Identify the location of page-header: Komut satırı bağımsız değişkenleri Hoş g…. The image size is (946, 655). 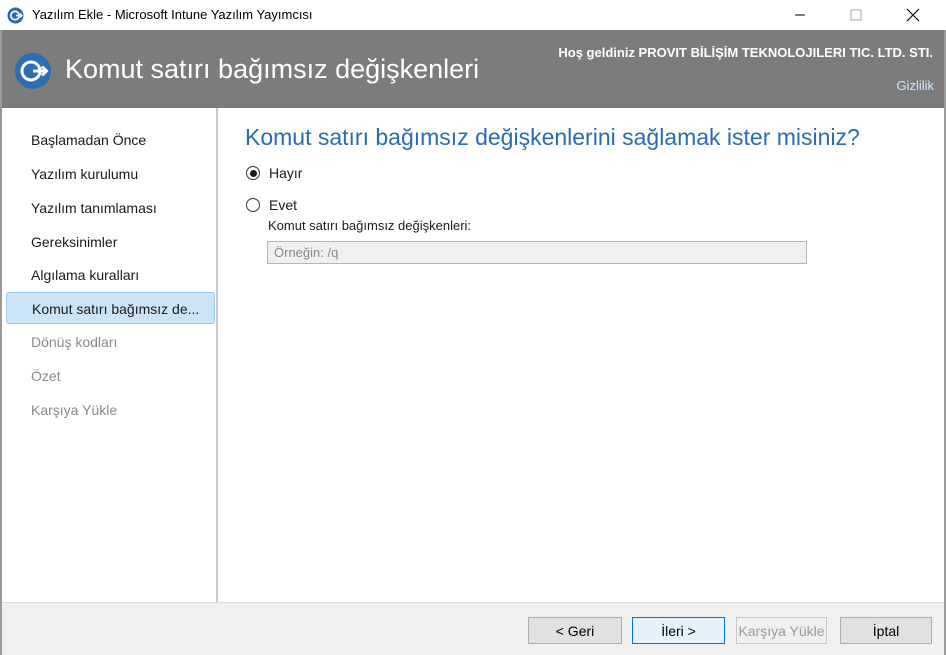
(473, 69).